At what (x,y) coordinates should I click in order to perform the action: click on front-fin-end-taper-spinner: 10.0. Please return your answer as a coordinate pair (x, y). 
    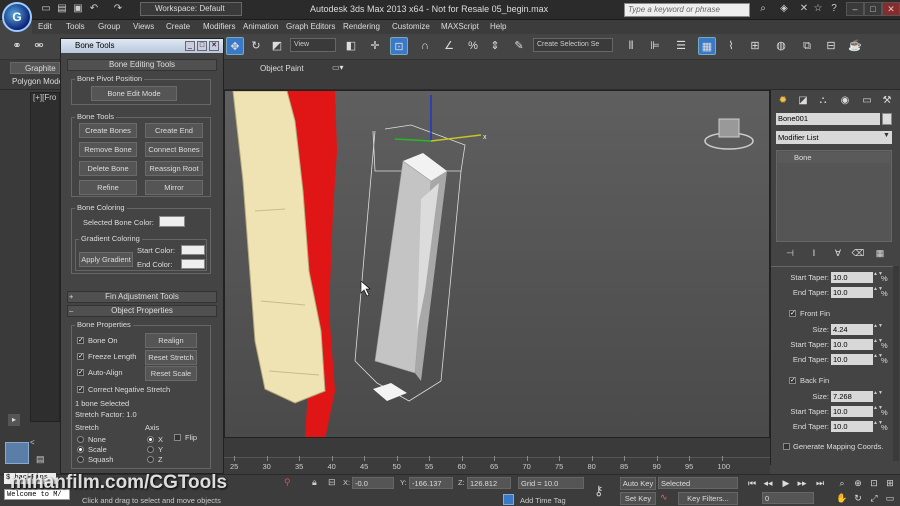
    Looking at the image, I should click on (852, 359).